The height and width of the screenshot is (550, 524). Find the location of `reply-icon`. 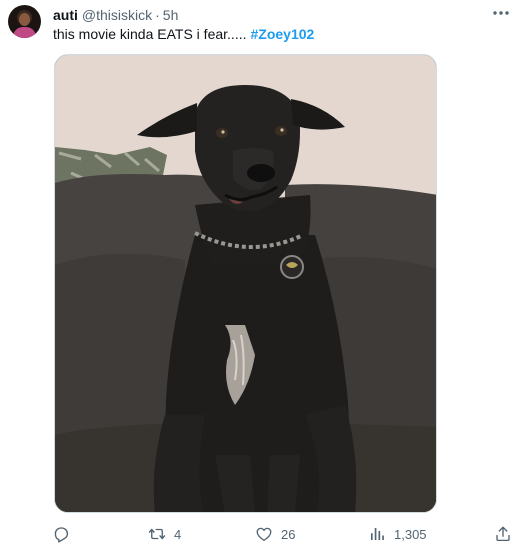

reply-icon is located at coordinates (61, 535).